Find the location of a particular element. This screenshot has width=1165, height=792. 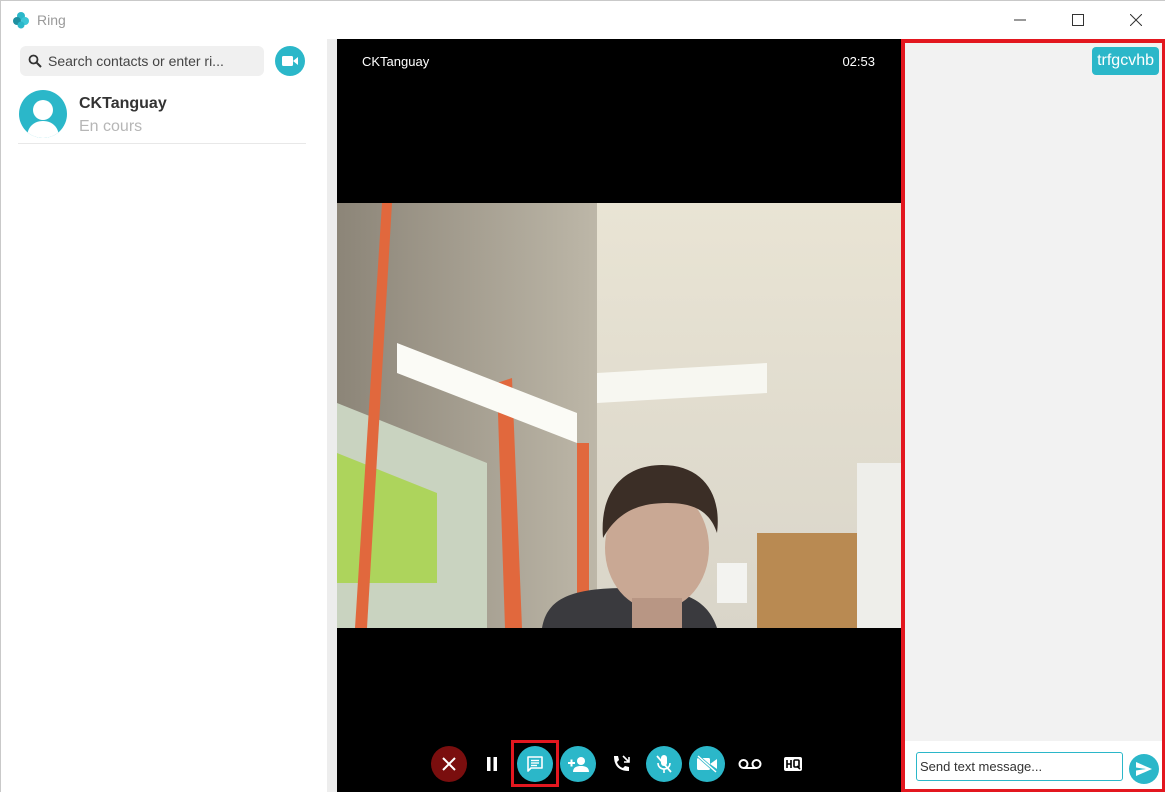

transfer-button is located at coordinates (621, 764).